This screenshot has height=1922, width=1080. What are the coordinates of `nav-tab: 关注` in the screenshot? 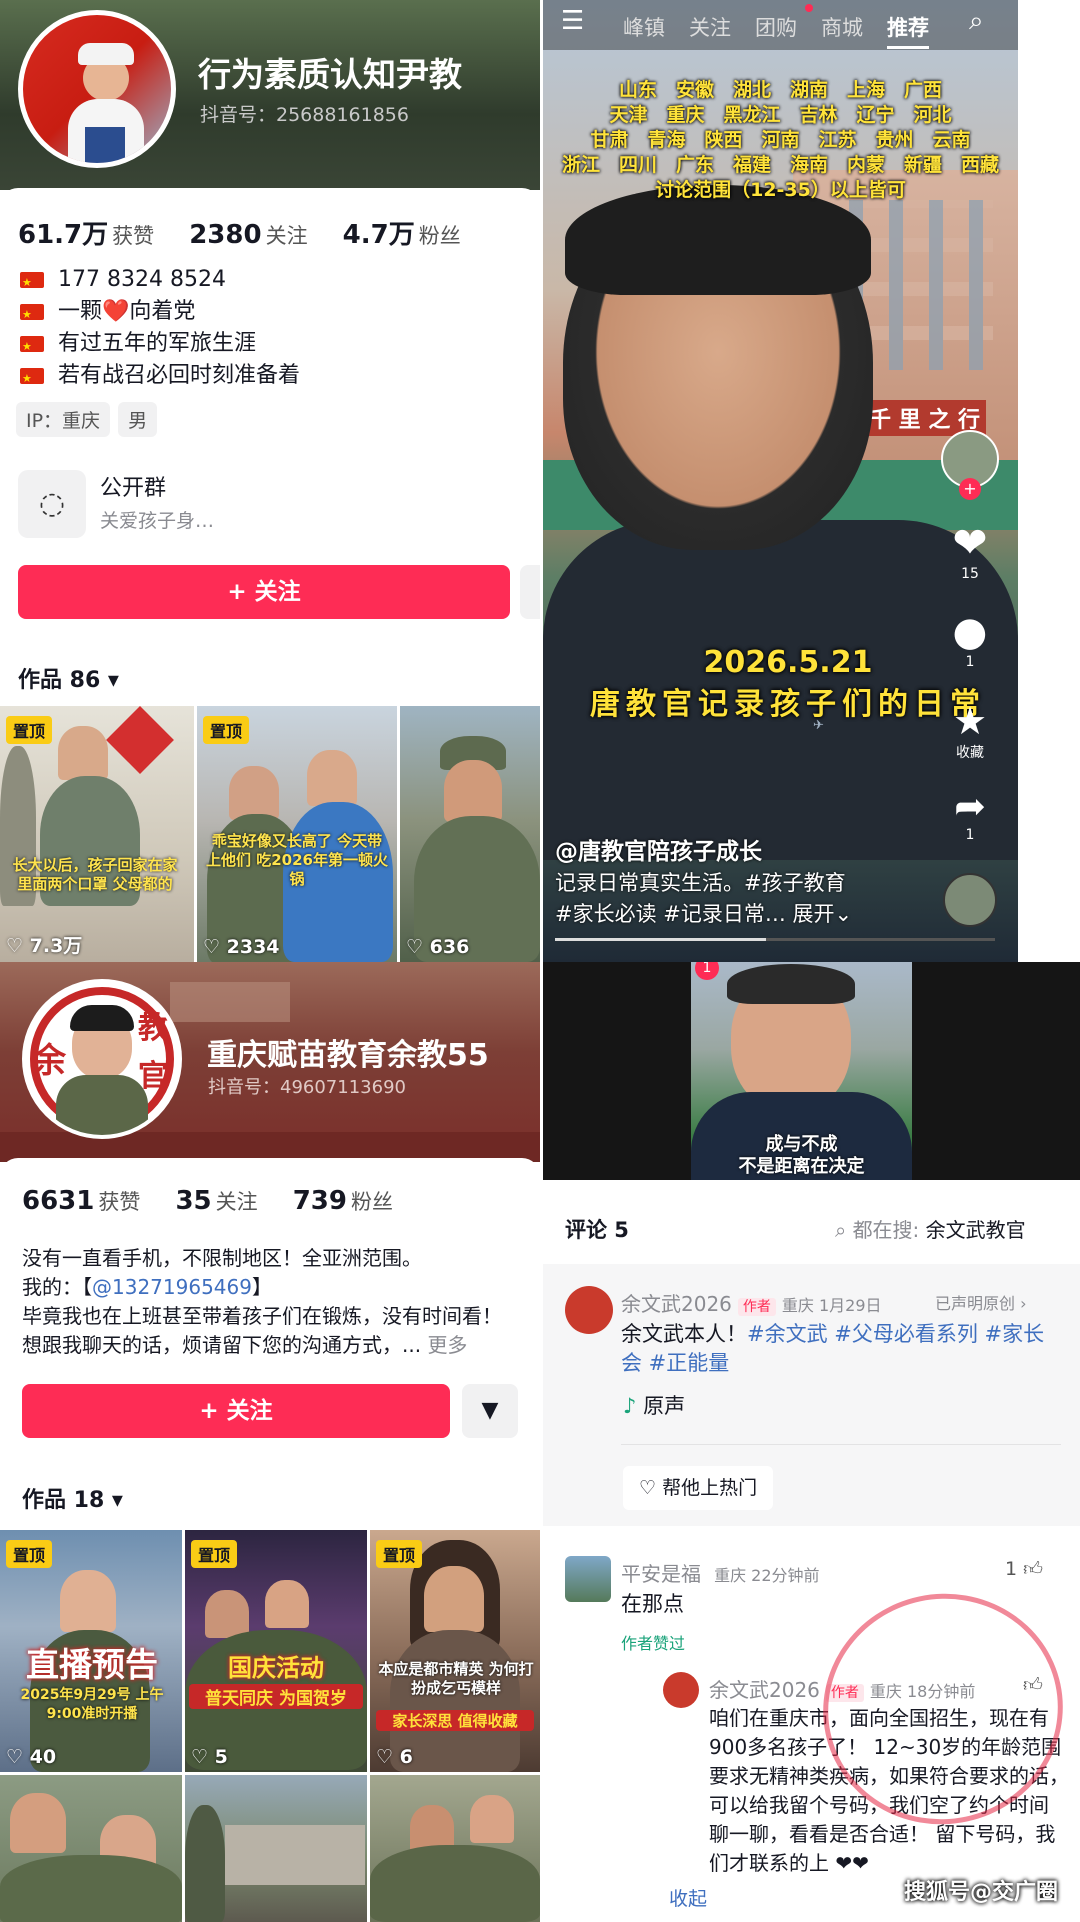 It's located at (710, 27).